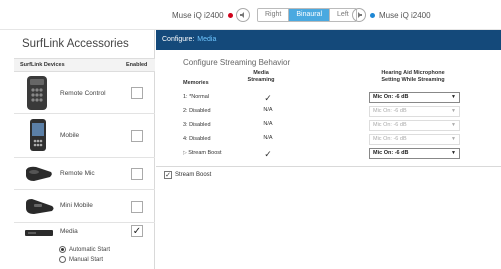 This screenshot has height=269, width=501. I want to click on enable-checkbox-mini-mobile, so click(137, 207).